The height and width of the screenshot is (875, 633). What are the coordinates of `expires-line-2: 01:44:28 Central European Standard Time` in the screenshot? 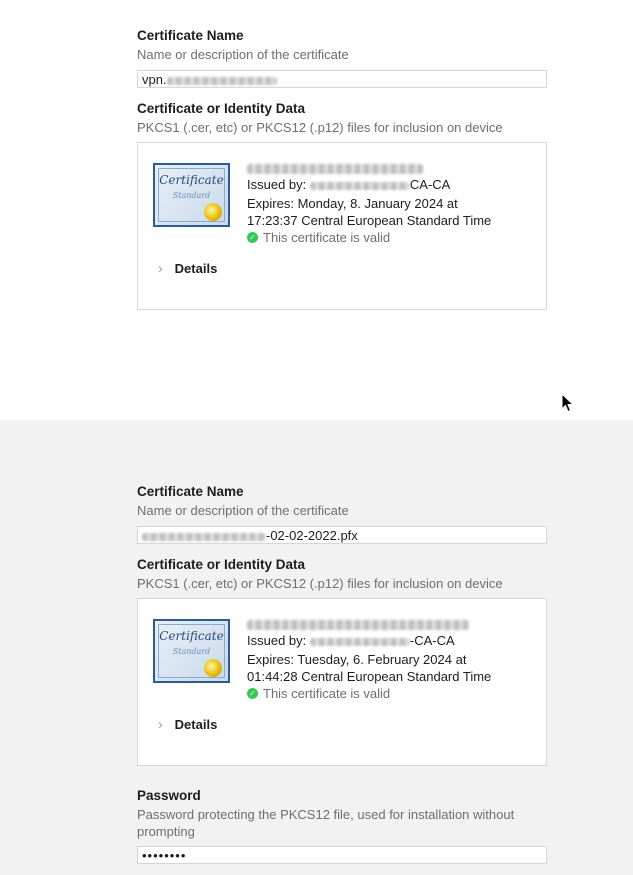 It's located at (369, 676).